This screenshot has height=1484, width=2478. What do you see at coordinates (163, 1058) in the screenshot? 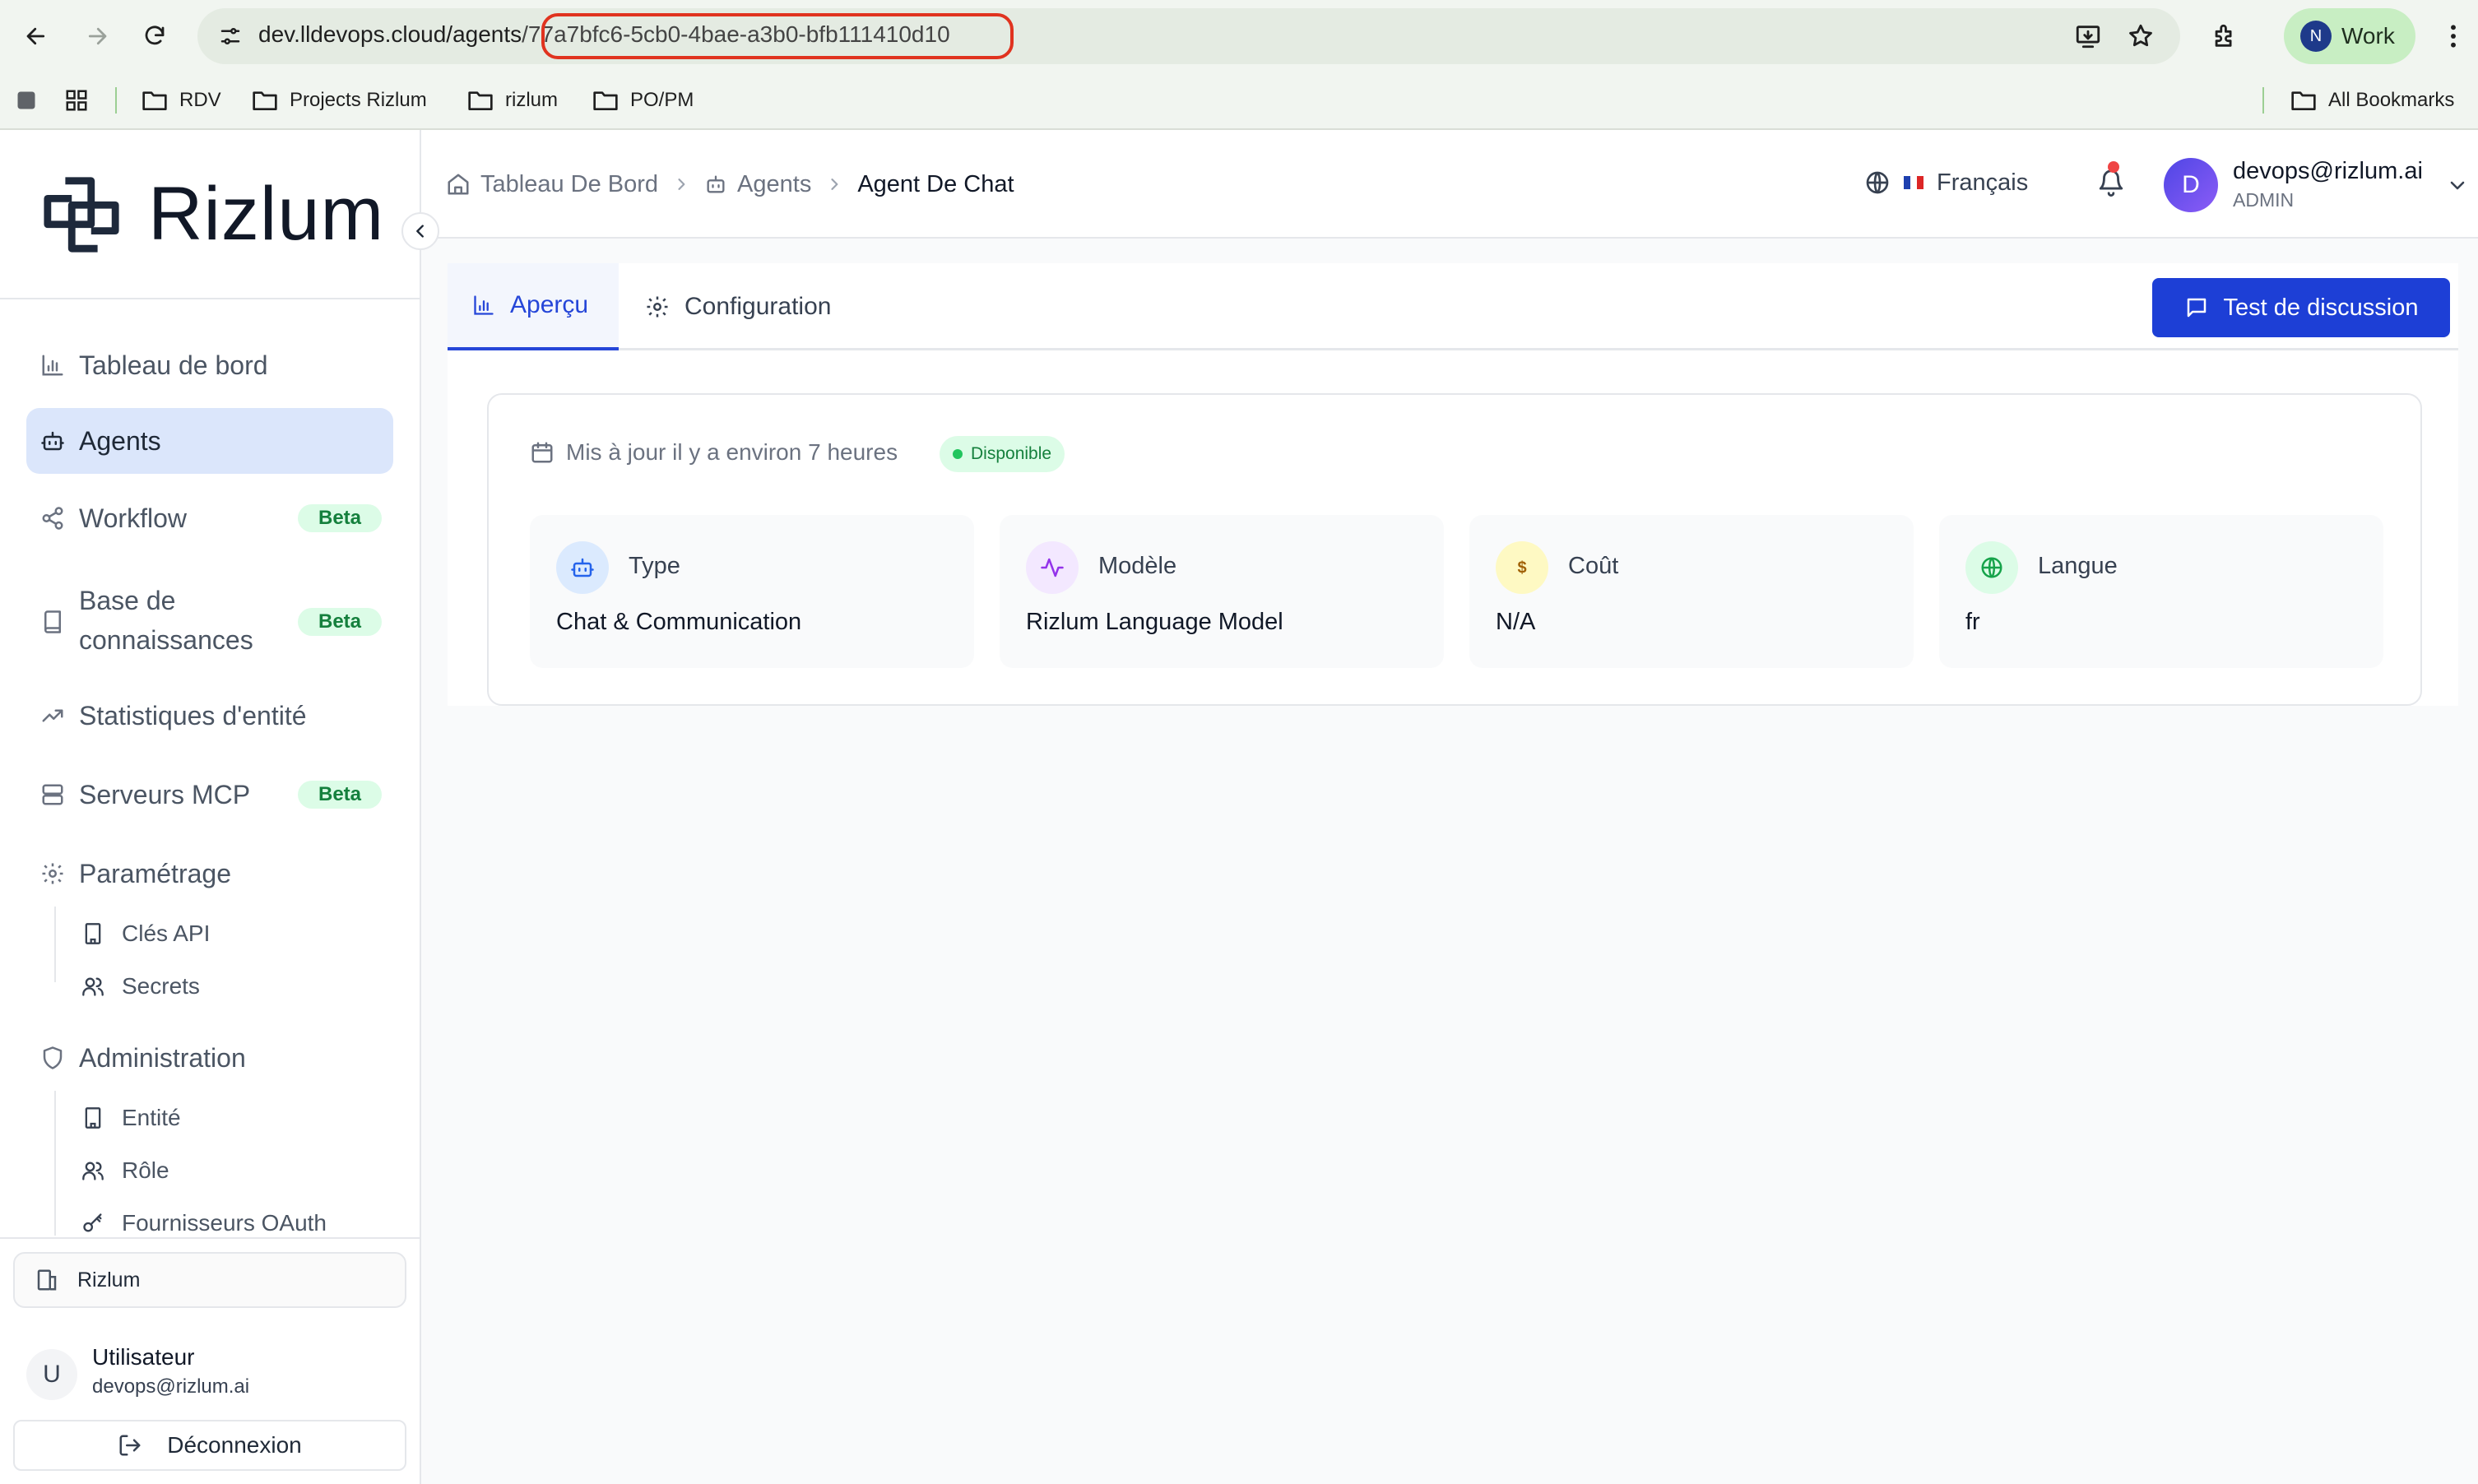
I see `sidebar-item-label: Administration` at bounding box center [163, 1058].